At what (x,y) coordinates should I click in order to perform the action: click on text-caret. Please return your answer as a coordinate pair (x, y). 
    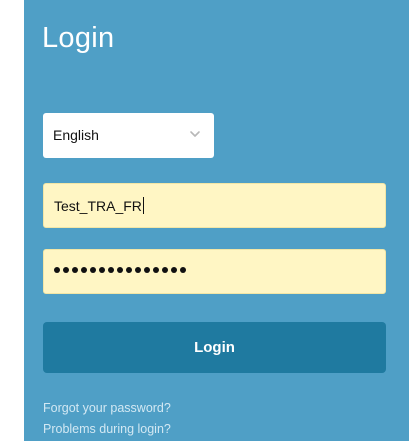
    Looking at the image, I should click on (143, 205).